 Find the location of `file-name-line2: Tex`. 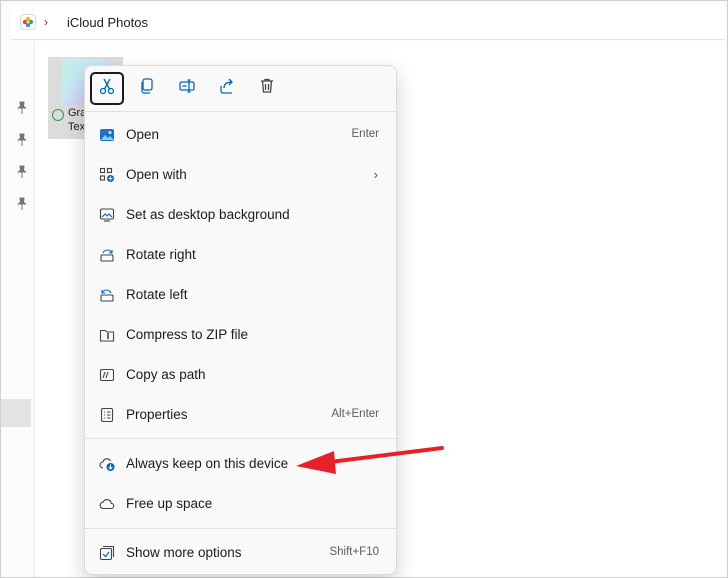

file-name-line2: Tex is located at coordinates (77, 127).